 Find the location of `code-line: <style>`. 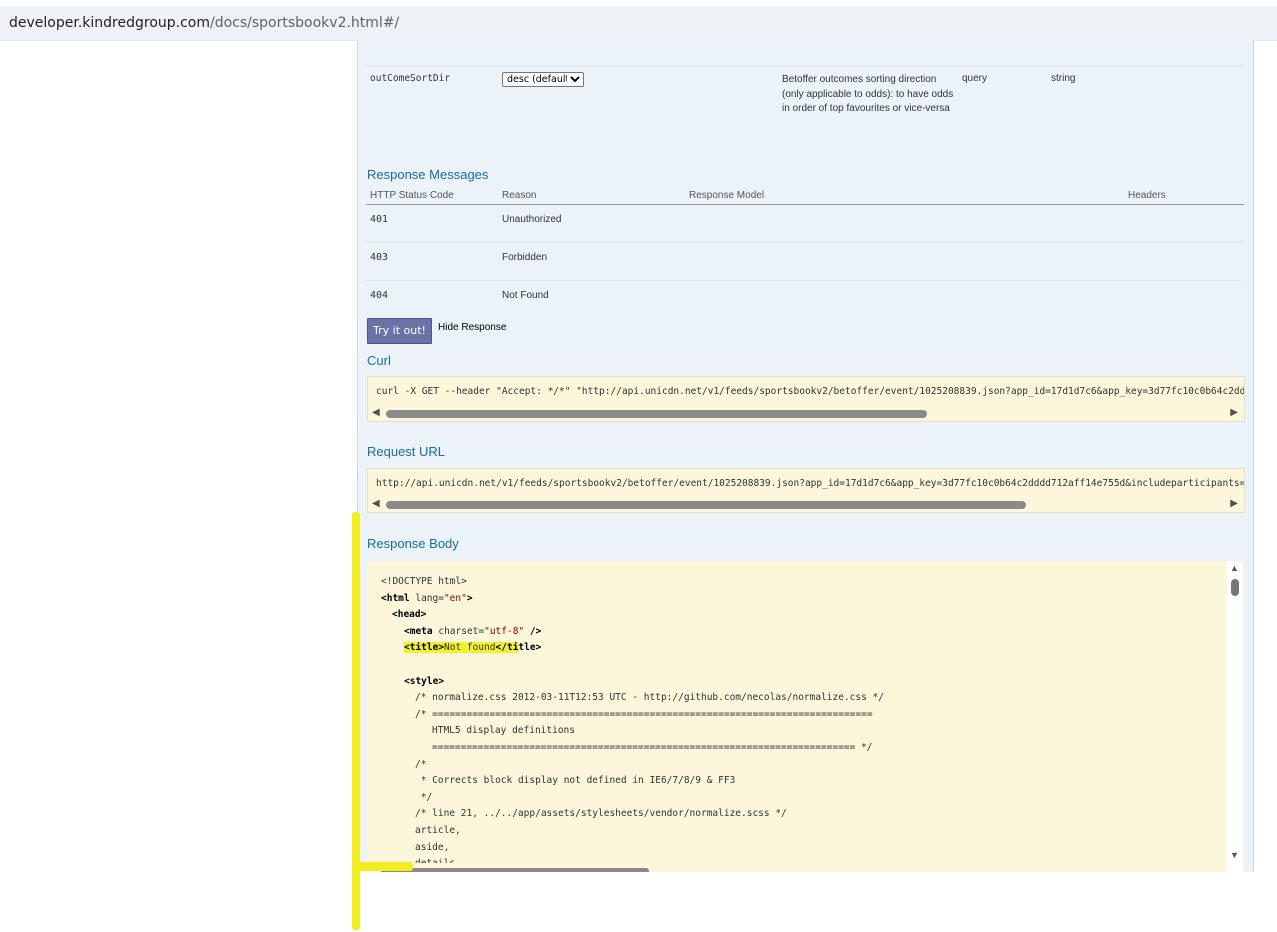

code-line: <style> is located at coordinates (424, 681).